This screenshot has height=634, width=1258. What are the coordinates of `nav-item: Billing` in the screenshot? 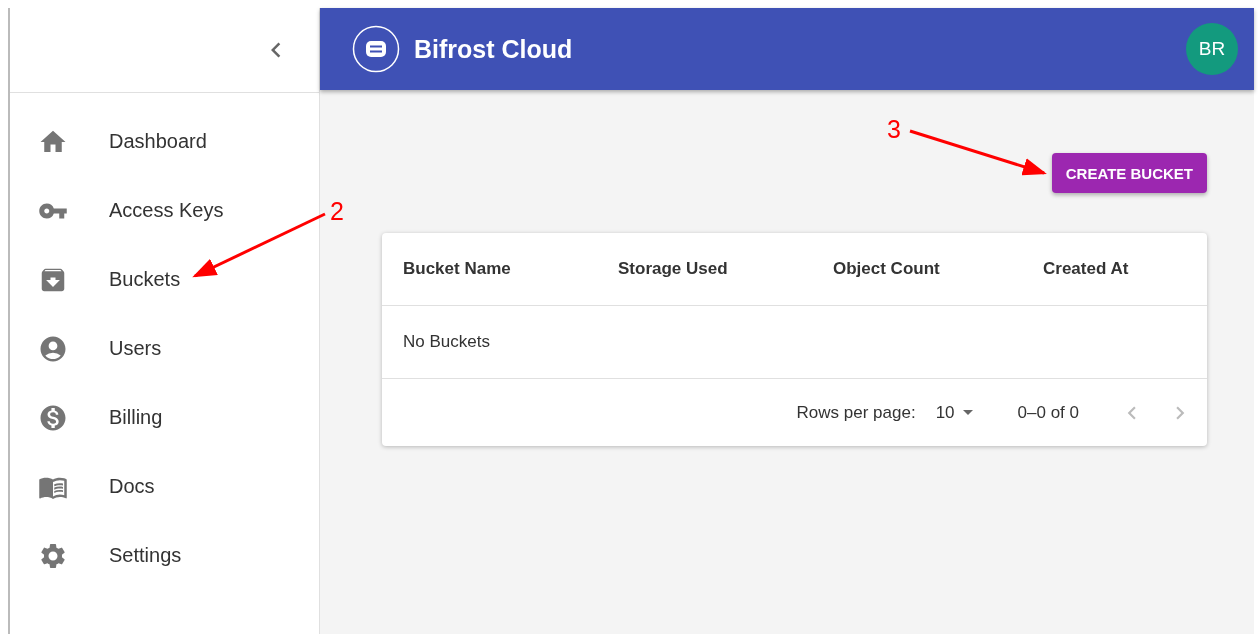 It's located at (164, 417).